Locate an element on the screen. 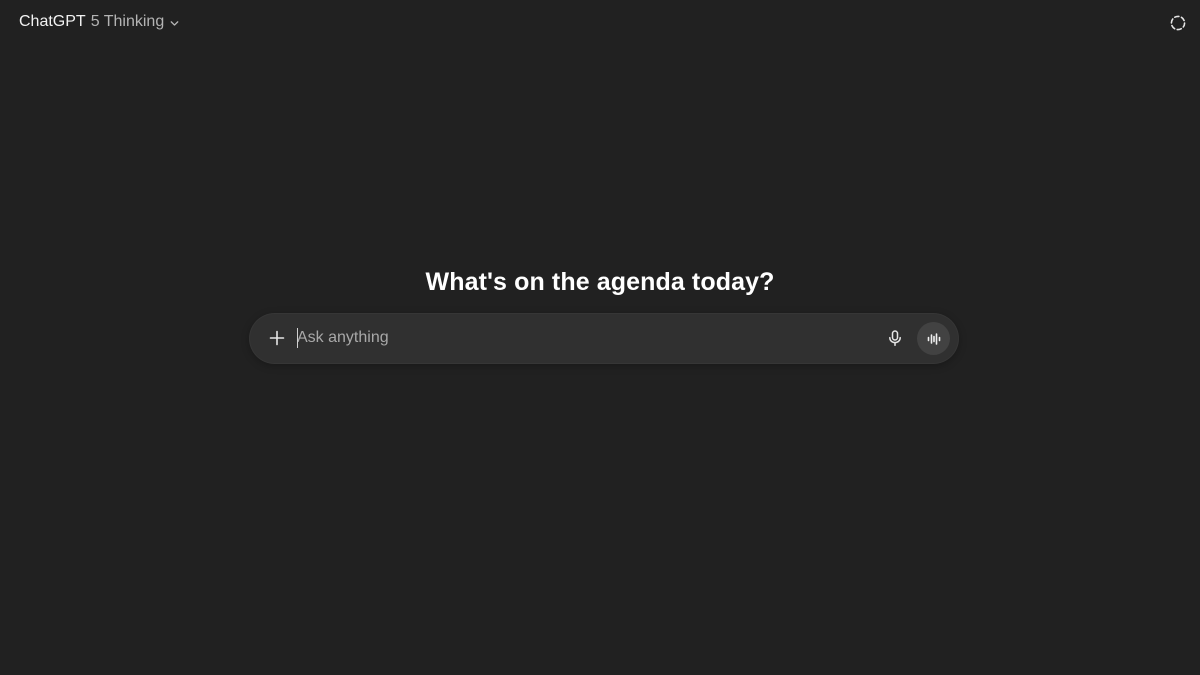 The height and width of the screenshot is (675, 1200). microphone-icon is located at coordinates (895, 338).